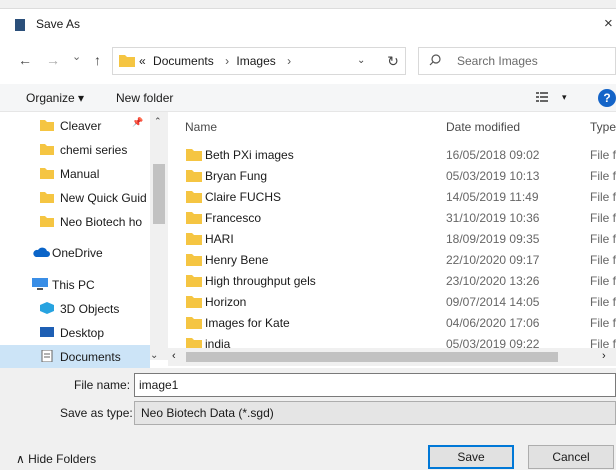 The image size is (616, 470). I want to click on sidebar-item-label: This PC, so click(73, 285).